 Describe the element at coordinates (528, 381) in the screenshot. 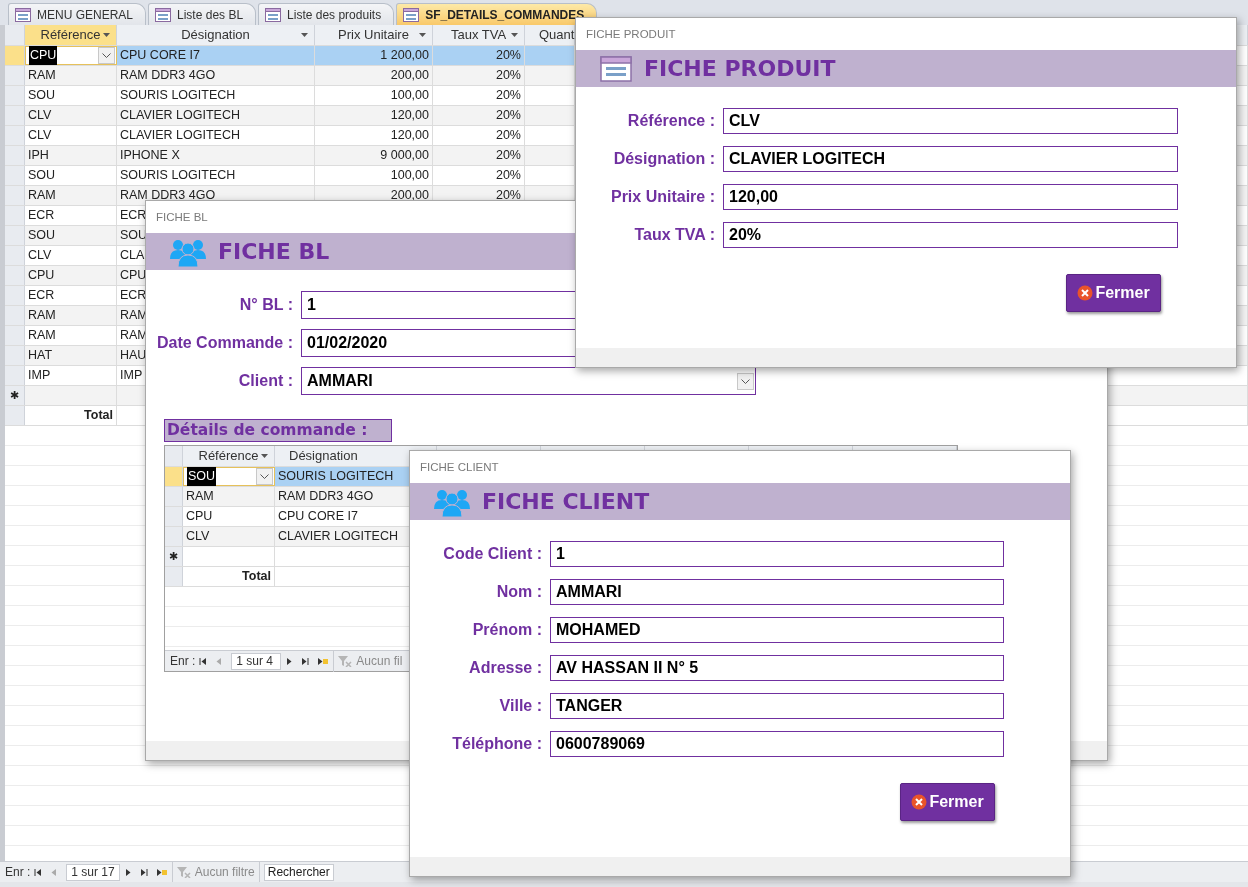

I see `combo-field: AMMARI` at that location.